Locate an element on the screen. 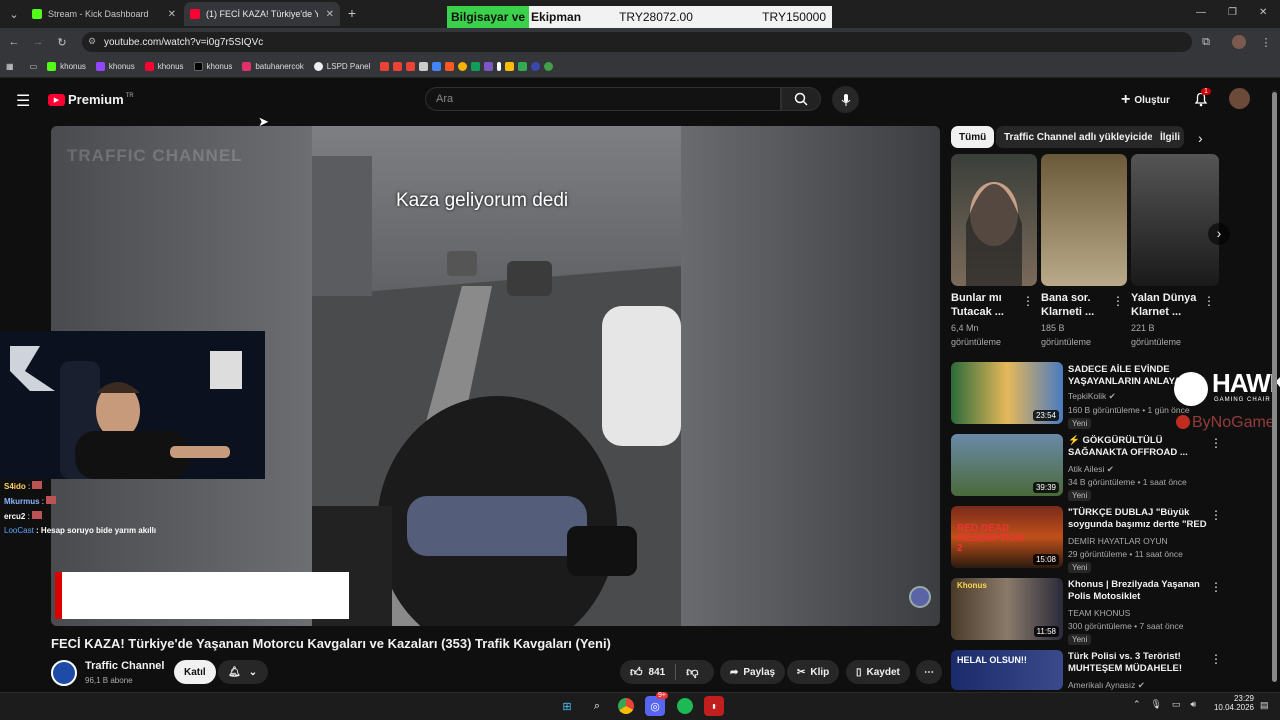  windows-start-icon: ⊞ is located at coordinates (567, 706).